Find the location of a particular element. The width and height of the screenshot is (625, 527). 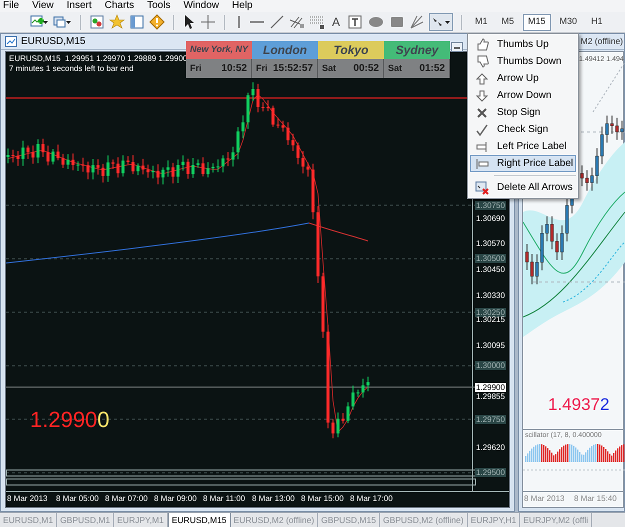

menu-item: Check Sign is located at coordinates (523, 129).